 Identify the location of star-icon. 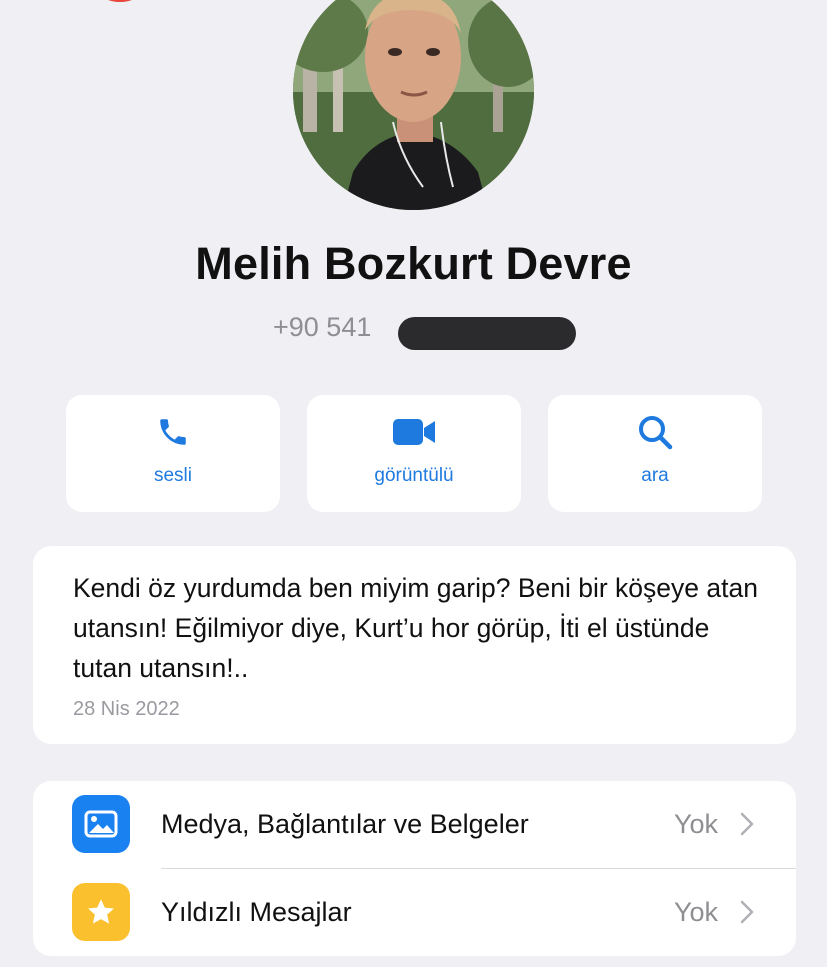
(101, 912).